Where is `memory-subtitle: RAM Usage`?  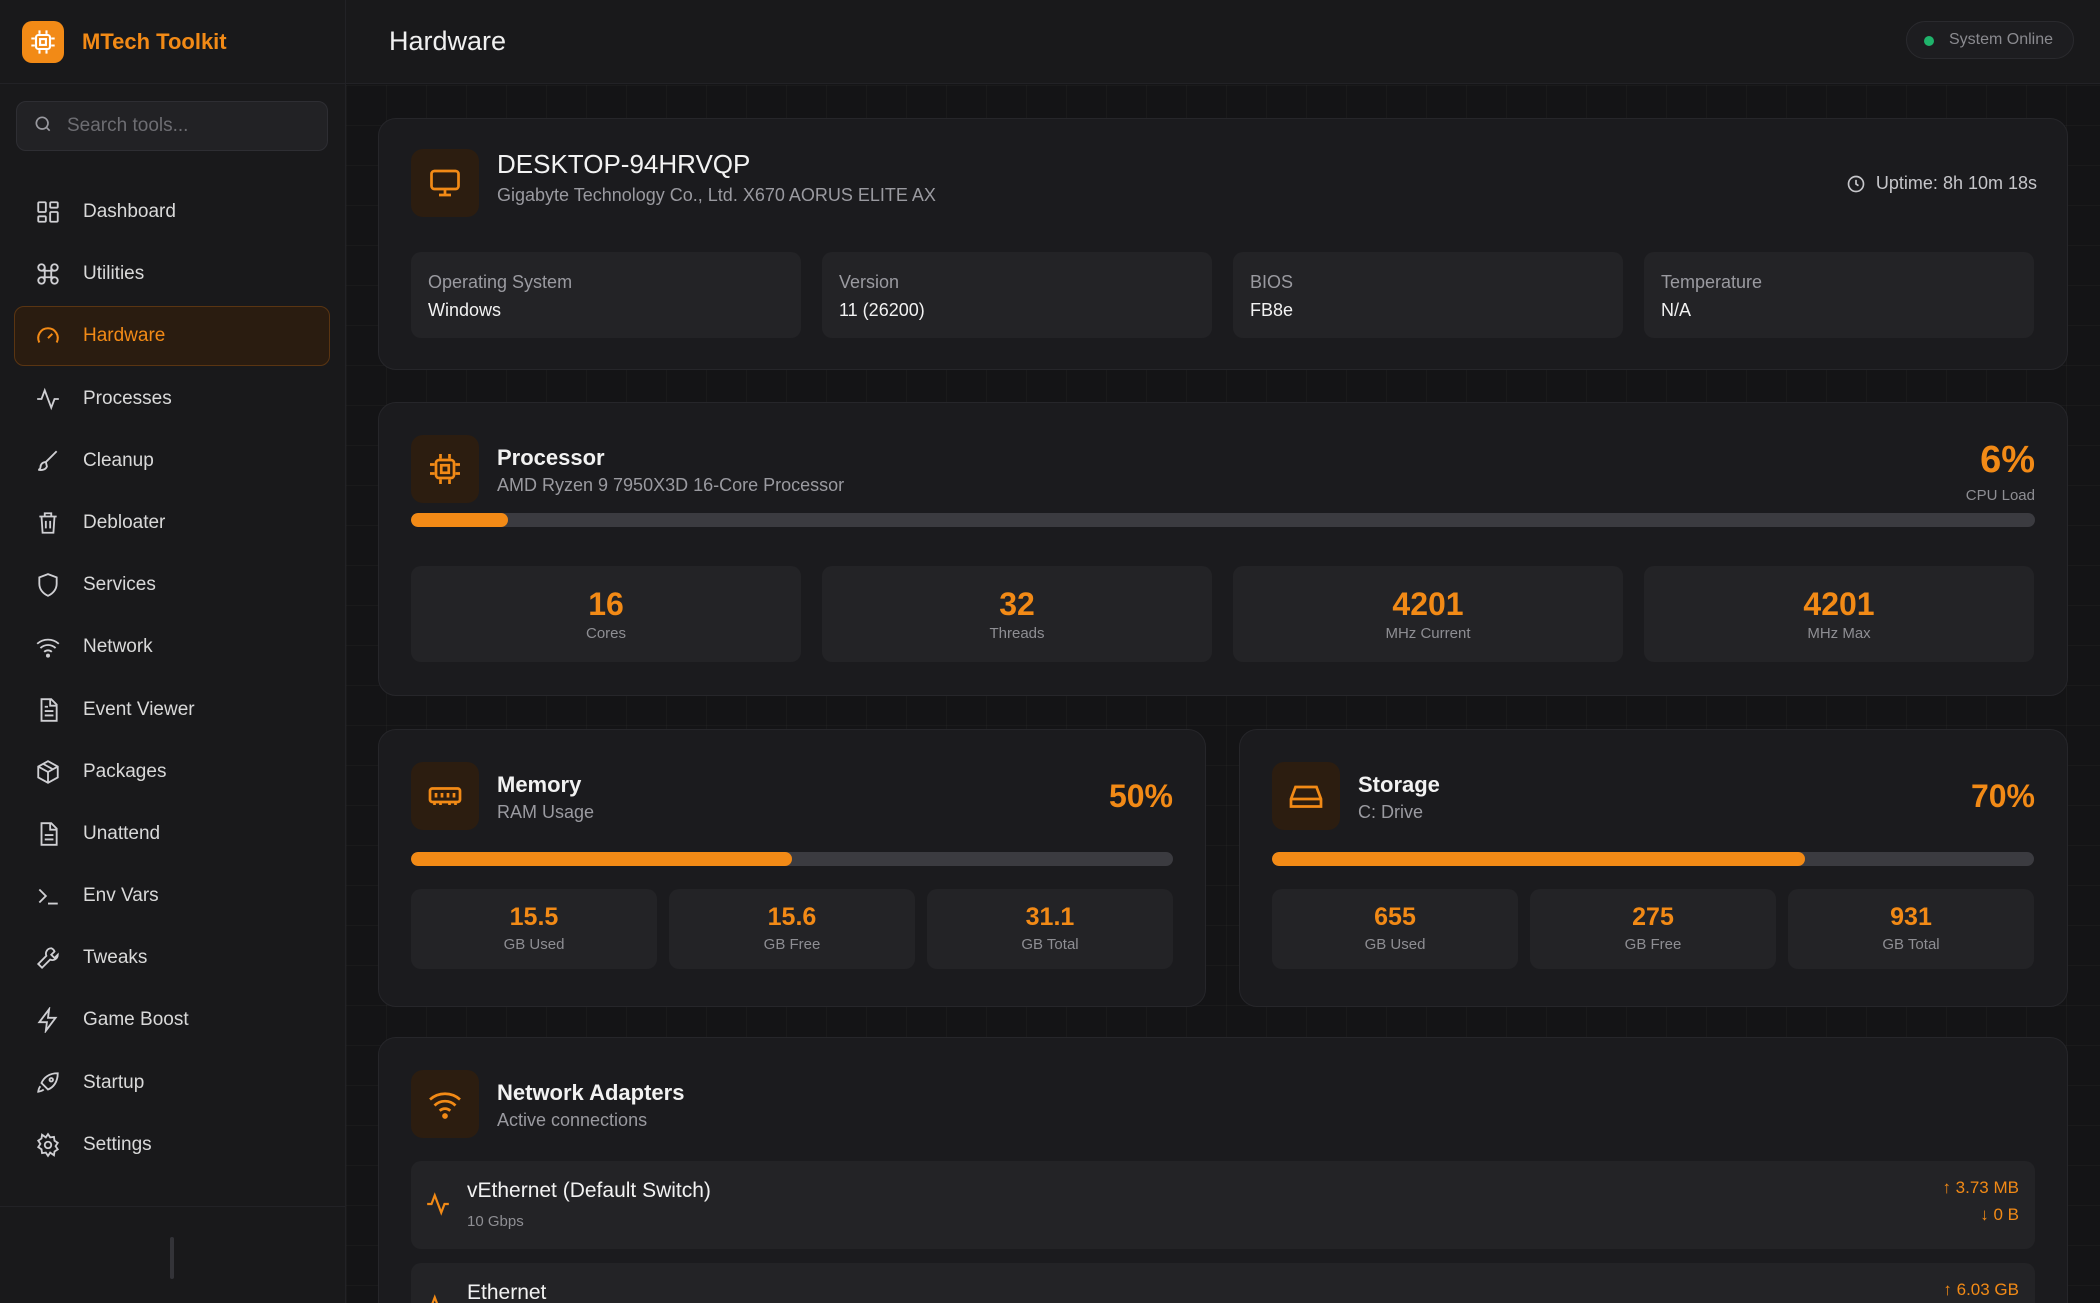 memory-subtitle: RAM Usage is located at coordinates (546, 812).